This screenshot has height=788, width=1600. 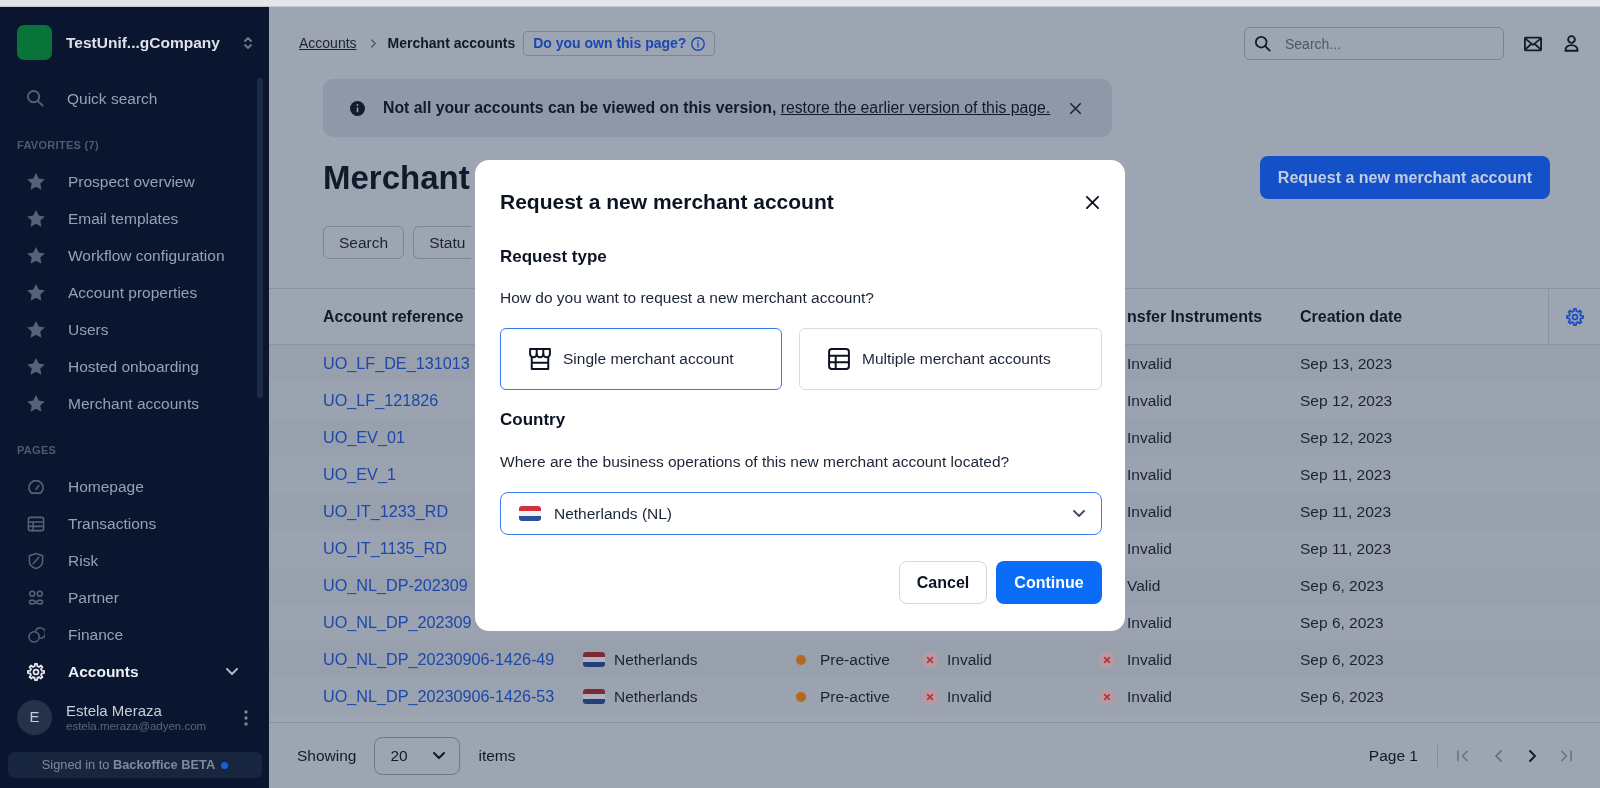 What do you see at coordinates (943, 582) in the screenshot?
I see `cancel-button: Cancel` at bounding box center [943, 582].